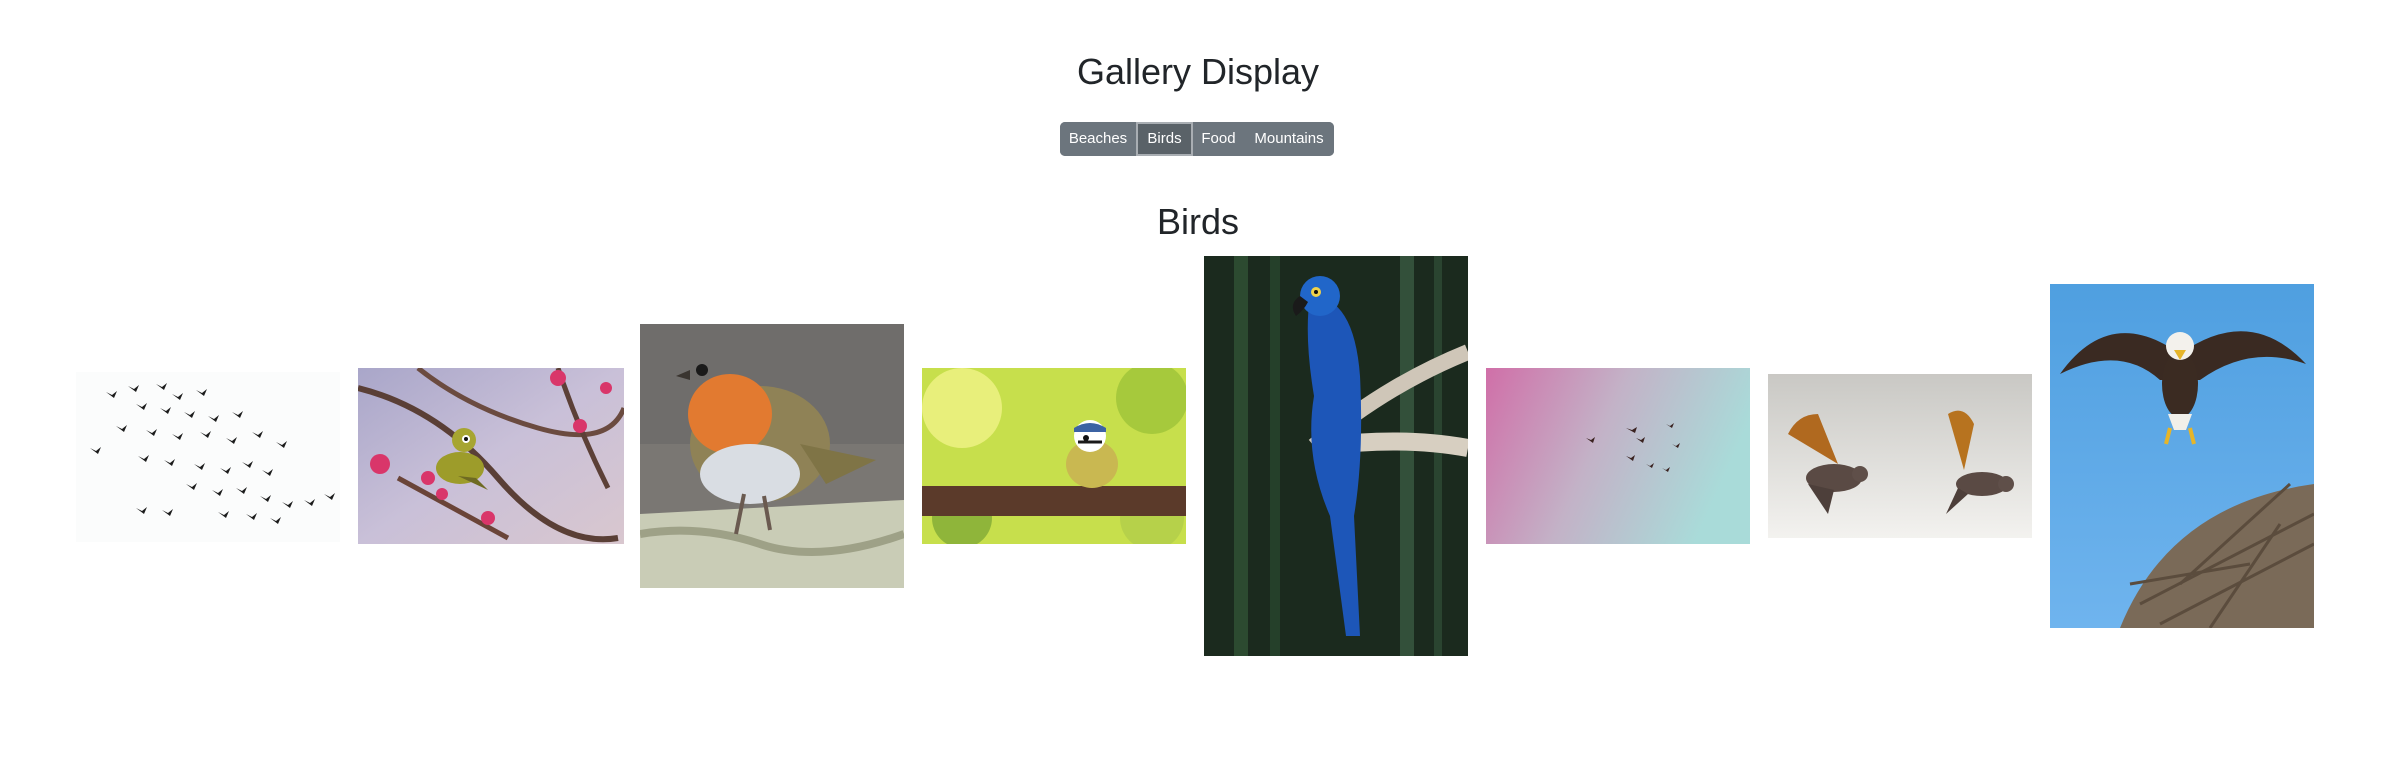 Image resolution: width=2396 pixels, height=773 pixels. Describe the element at coordinates (1900, 456) in the screenshot. I see `two-doves-flying-image` at that location.